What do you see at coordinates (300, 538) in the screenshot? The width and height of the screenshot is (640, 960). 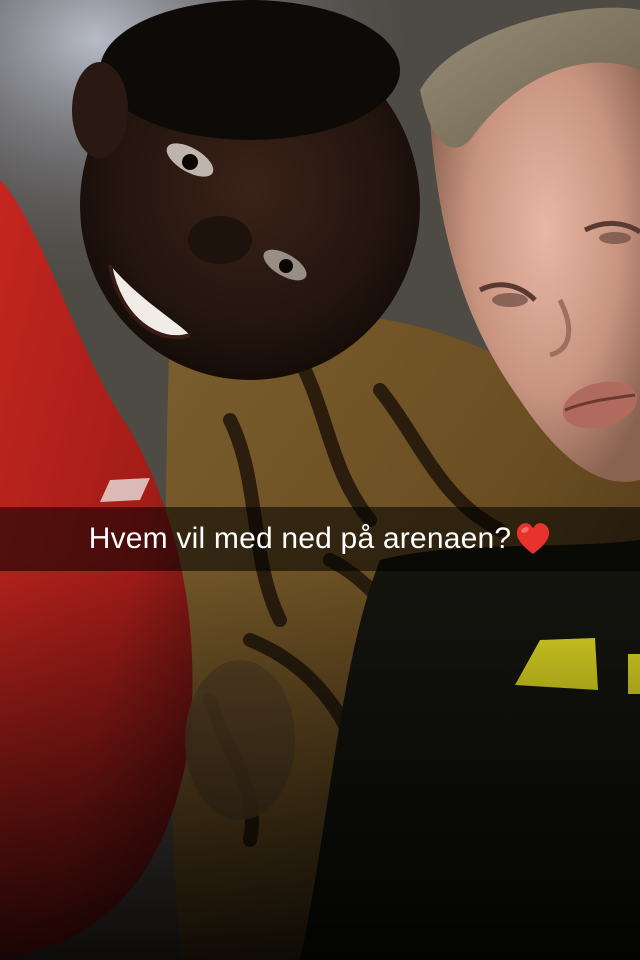 I see `caption-label: Hvem vil med ned på arenaen?` at bounding box center [300, 538].